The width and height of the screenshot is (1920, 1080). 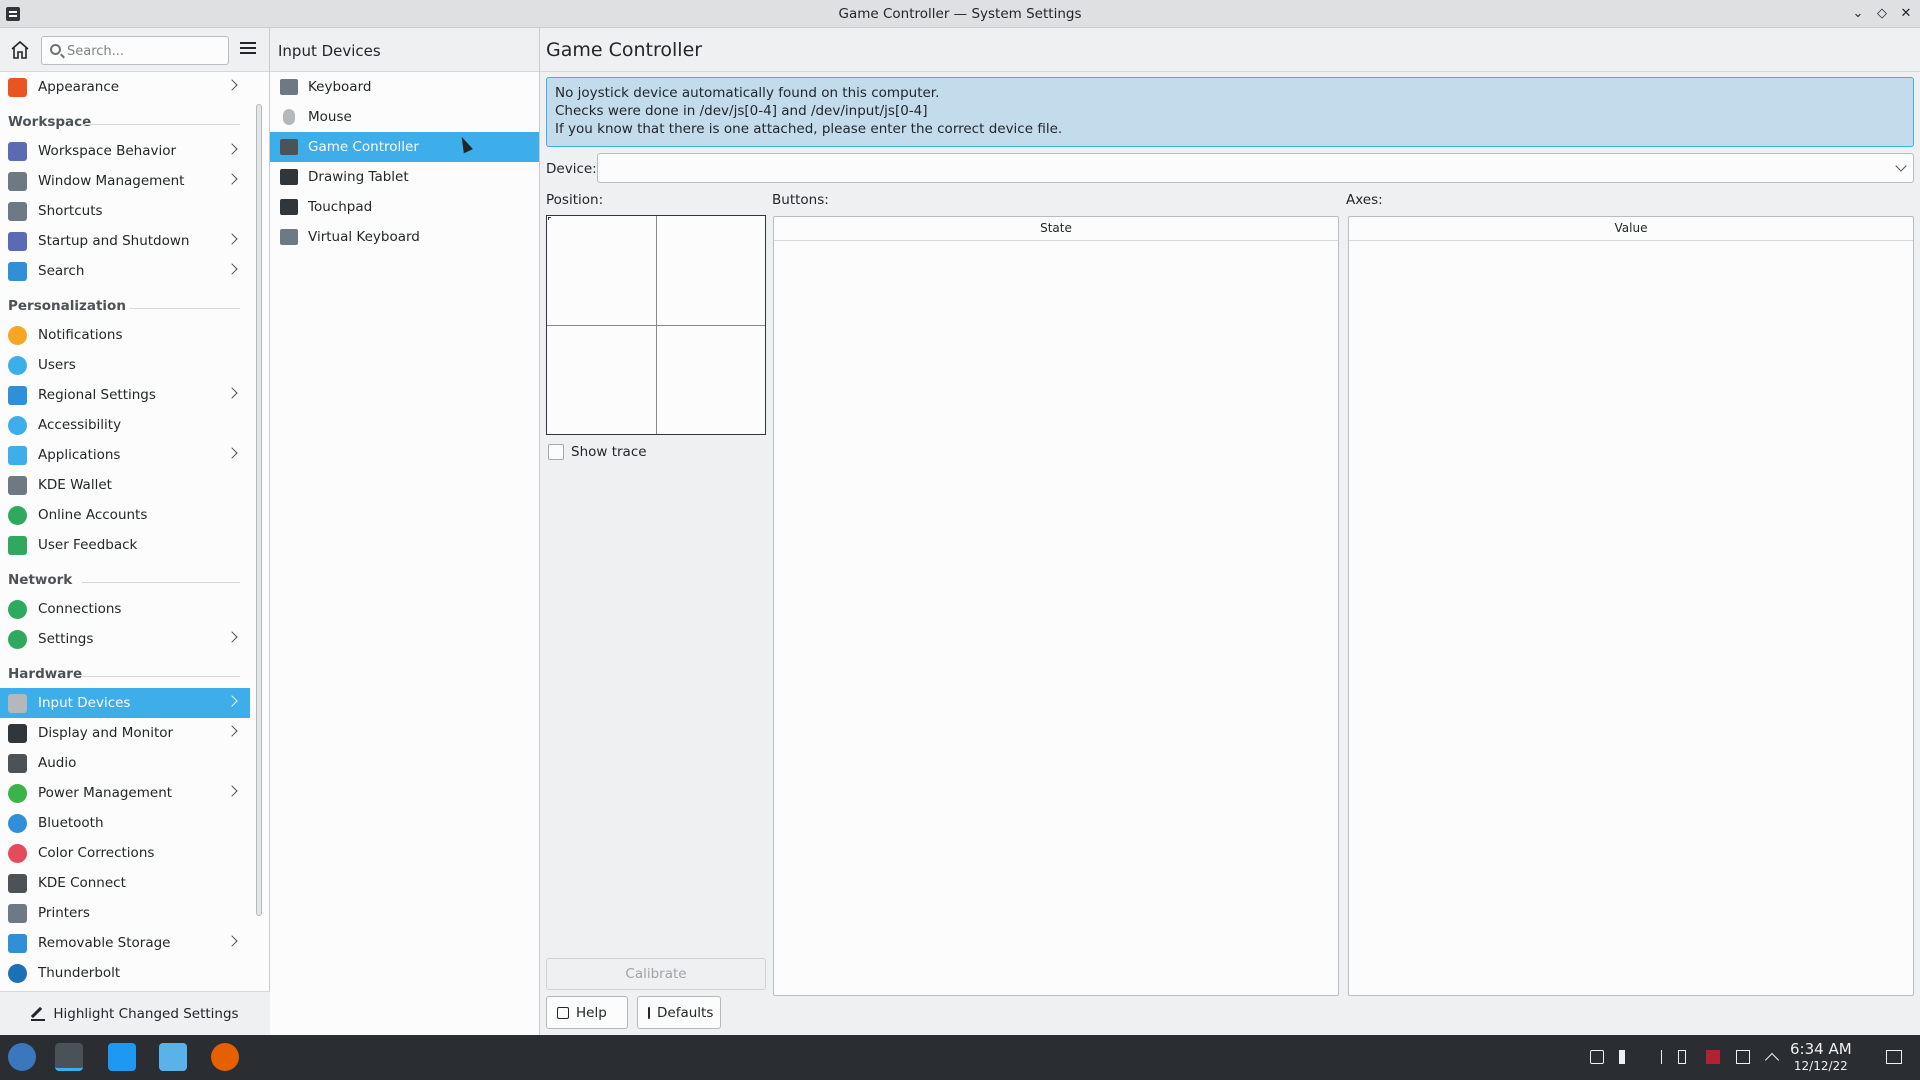 I want to click on sidebar-item-label: Settings, so click(x=66, y=639).